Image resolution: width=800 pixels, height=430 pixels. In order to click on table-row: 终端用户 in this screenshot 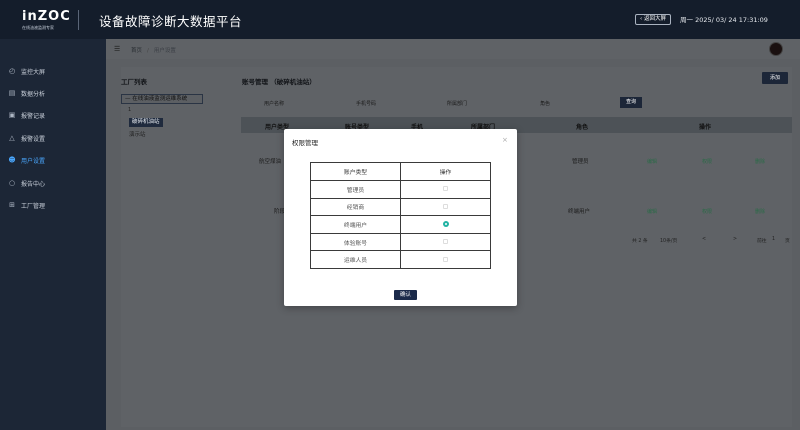, I will do `click(400, 224)`.